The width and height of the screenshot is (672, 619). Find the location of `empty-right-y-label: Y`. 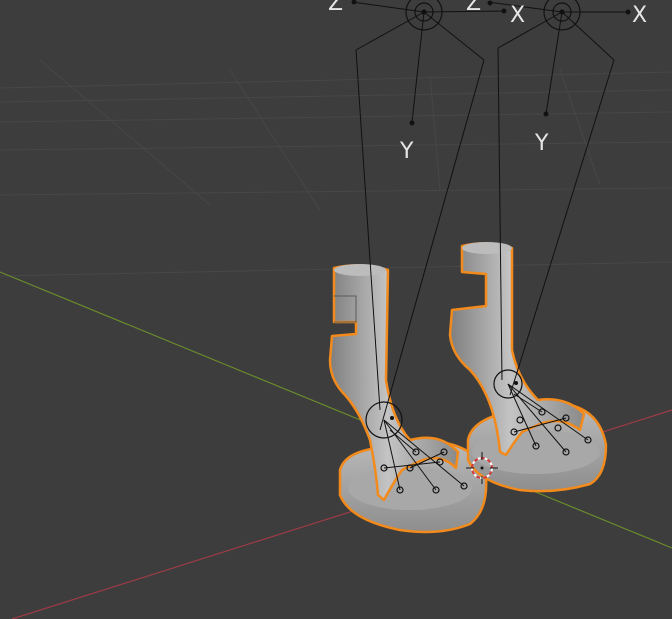

empty-right-y-label: Y is located at coordinates (541, 143).